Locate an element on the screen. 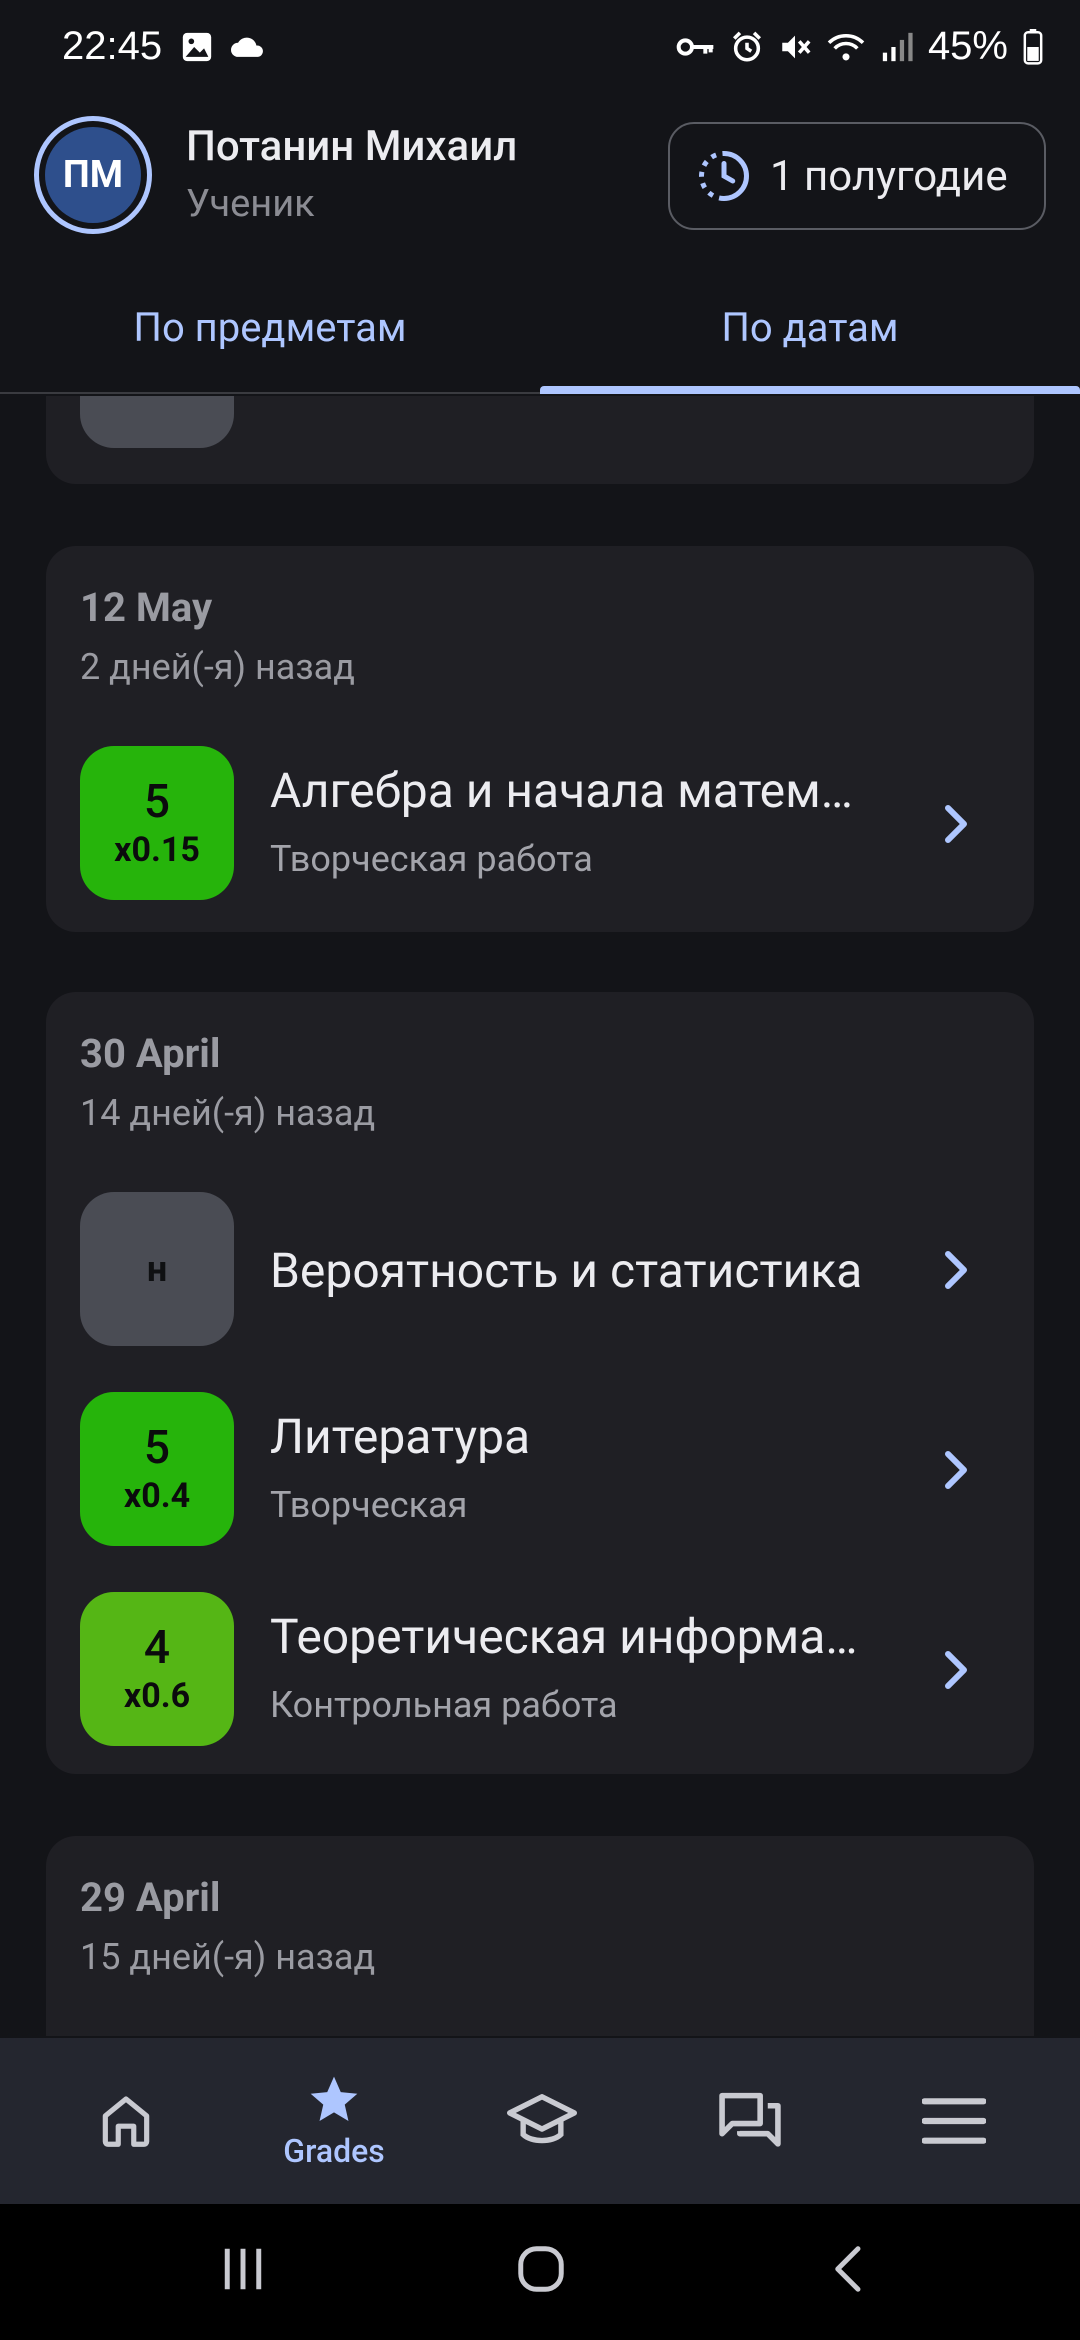  grade-badge: 5 x0.15 is located at coordinates (157, 823).